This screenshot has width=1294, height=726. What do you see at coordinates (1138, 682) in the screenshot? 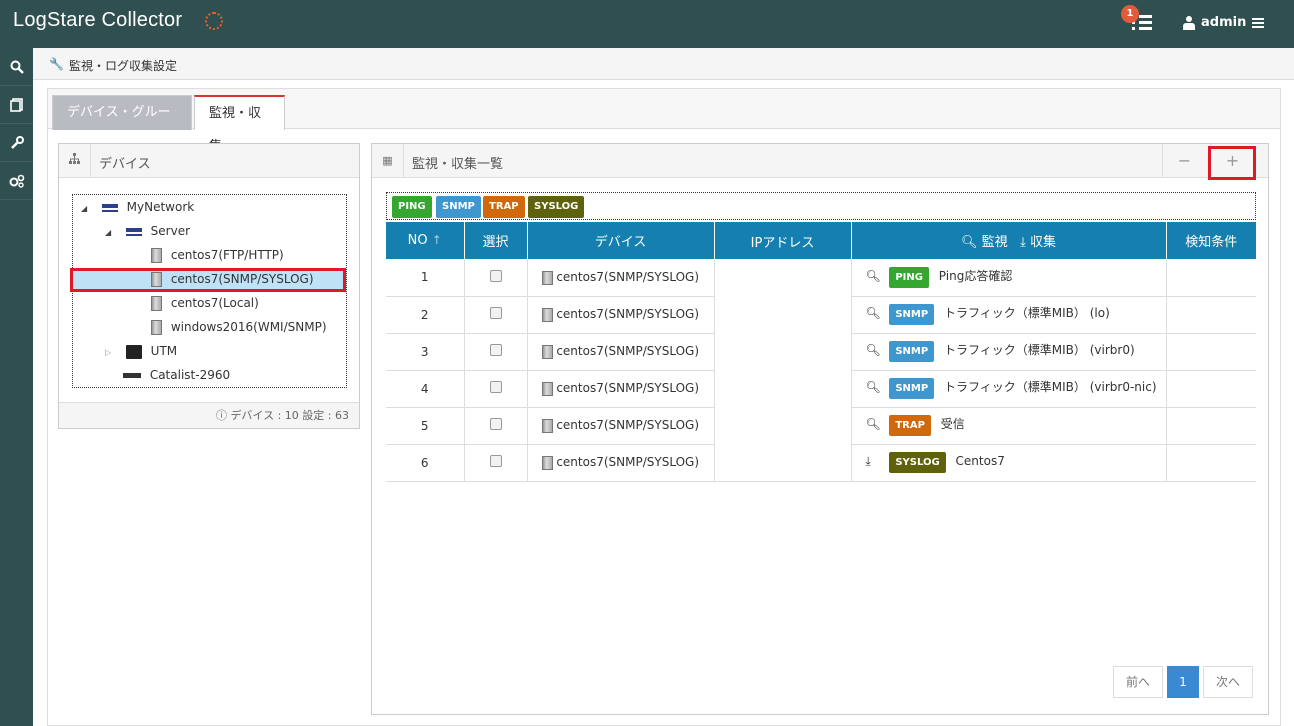
I see `prev-page-button: 前へ` at bounding box center [1138, 682].